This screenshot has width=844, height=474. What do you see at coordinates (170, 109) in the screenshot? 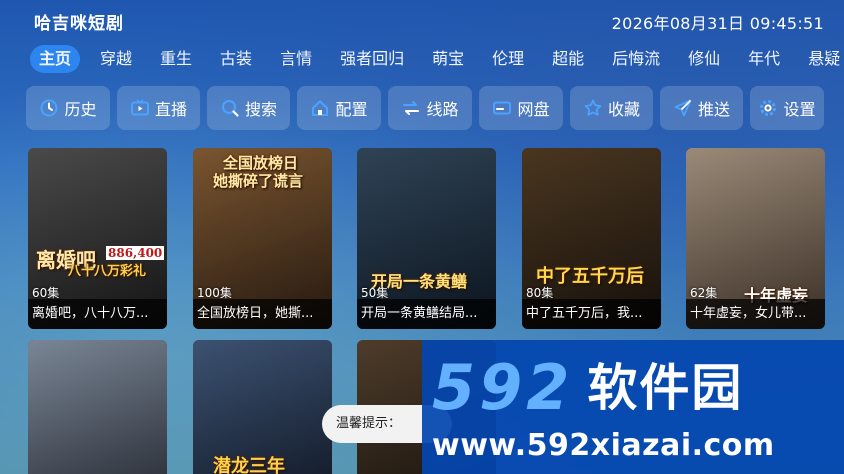
I see `live-label: 直播` at bounding box center [170, 109].